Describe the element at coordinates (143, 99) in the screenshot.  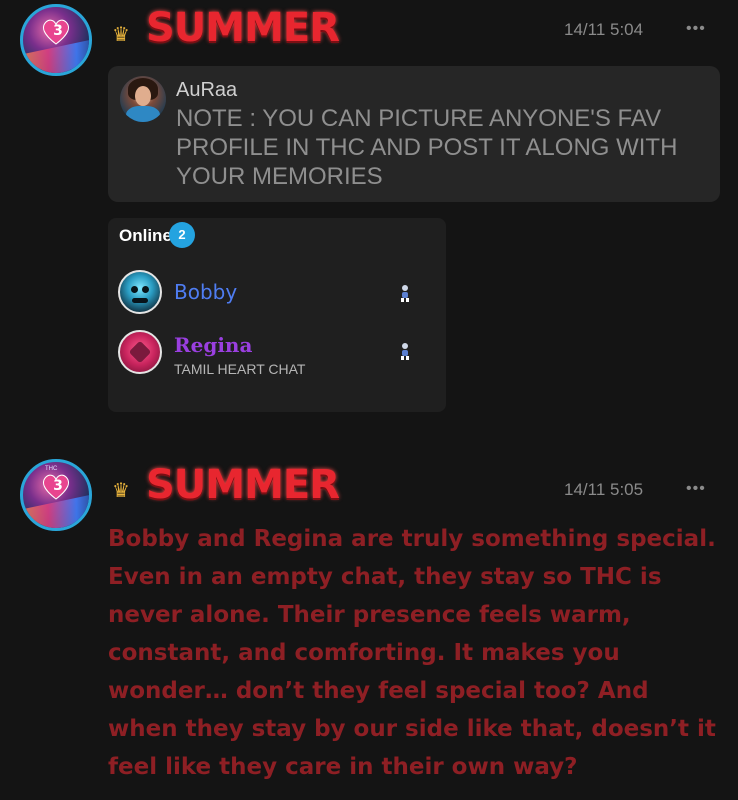
I see `quote-author-avatar` at that location.